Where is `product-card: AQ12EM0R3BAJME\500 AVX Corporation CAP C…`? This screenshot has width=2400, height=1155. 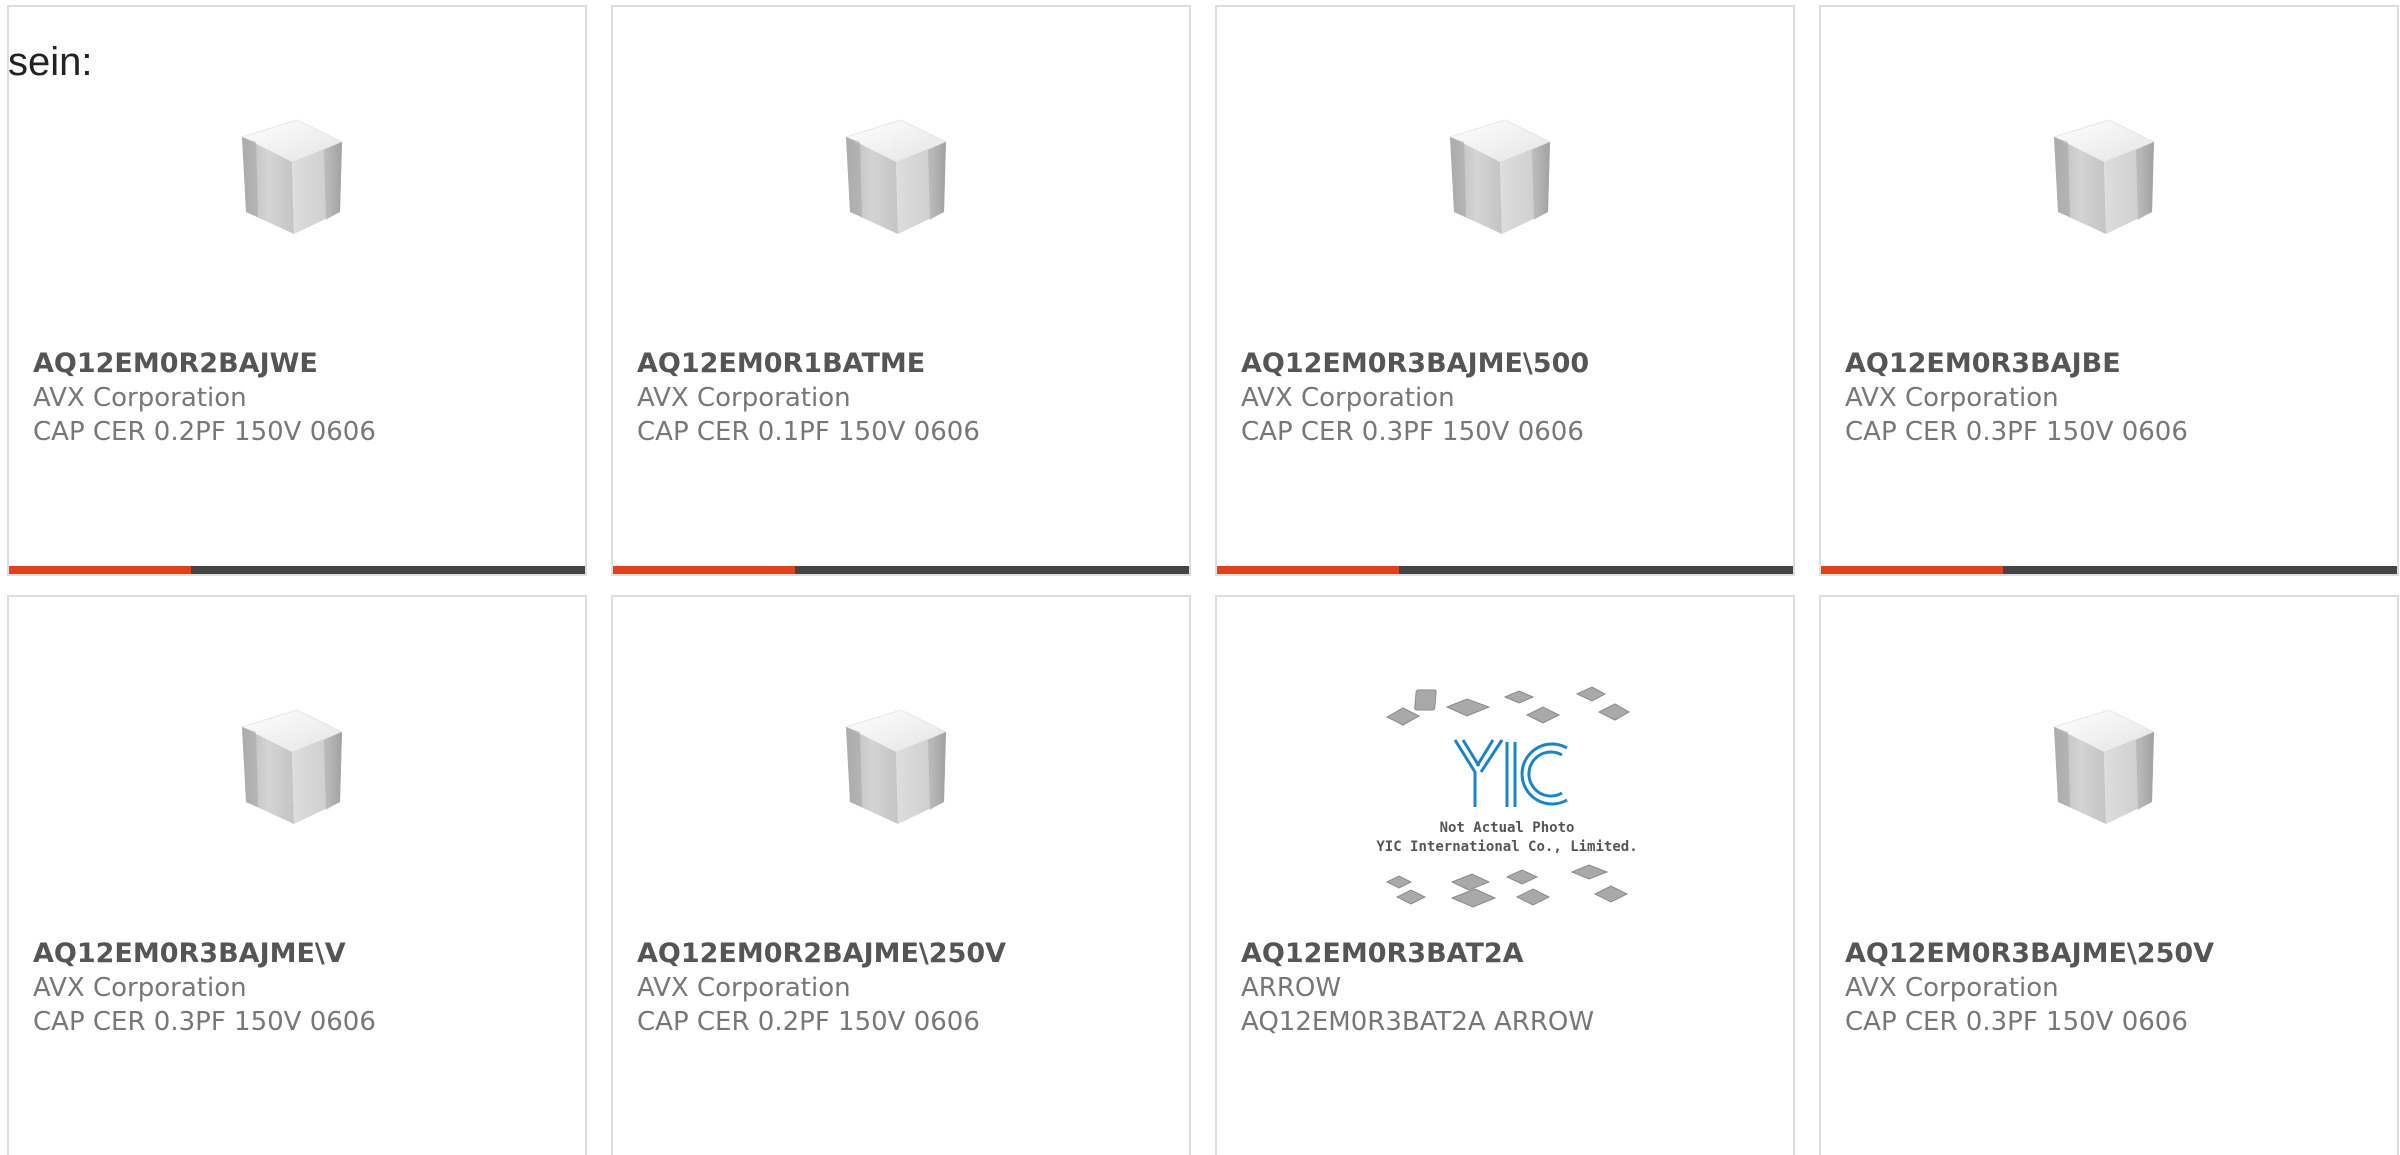 product-card: AQ12EM0R3BAJME\500 AVX Corporation CAP C… is located at coordinates (1505, 290).